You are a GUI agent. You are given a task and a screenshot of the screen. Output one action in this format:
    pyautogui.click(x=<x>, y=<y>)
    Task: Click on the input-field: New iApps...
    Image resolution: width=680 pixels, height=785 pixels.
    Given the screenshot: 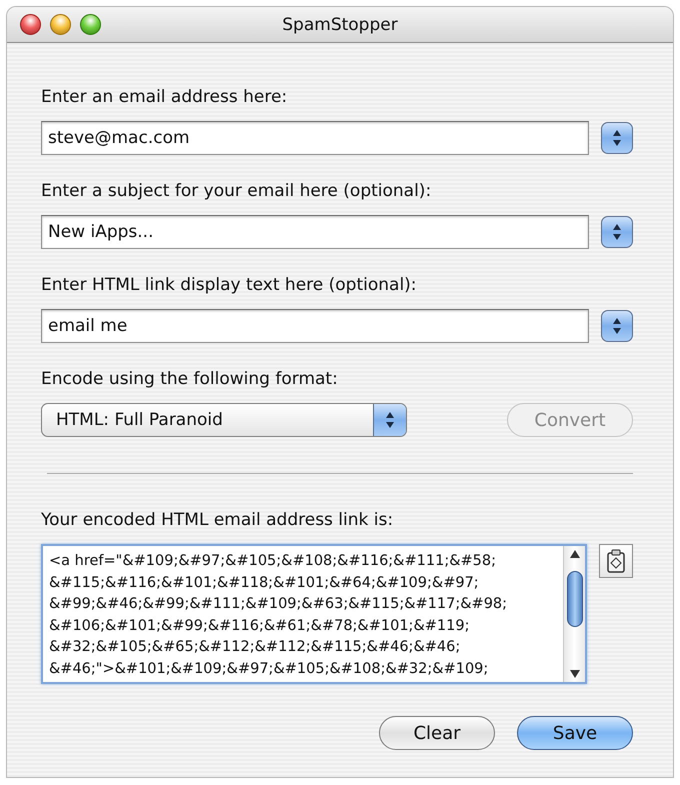 What is the action you would take?
    pyautogui.click(x=315, y=232)
    